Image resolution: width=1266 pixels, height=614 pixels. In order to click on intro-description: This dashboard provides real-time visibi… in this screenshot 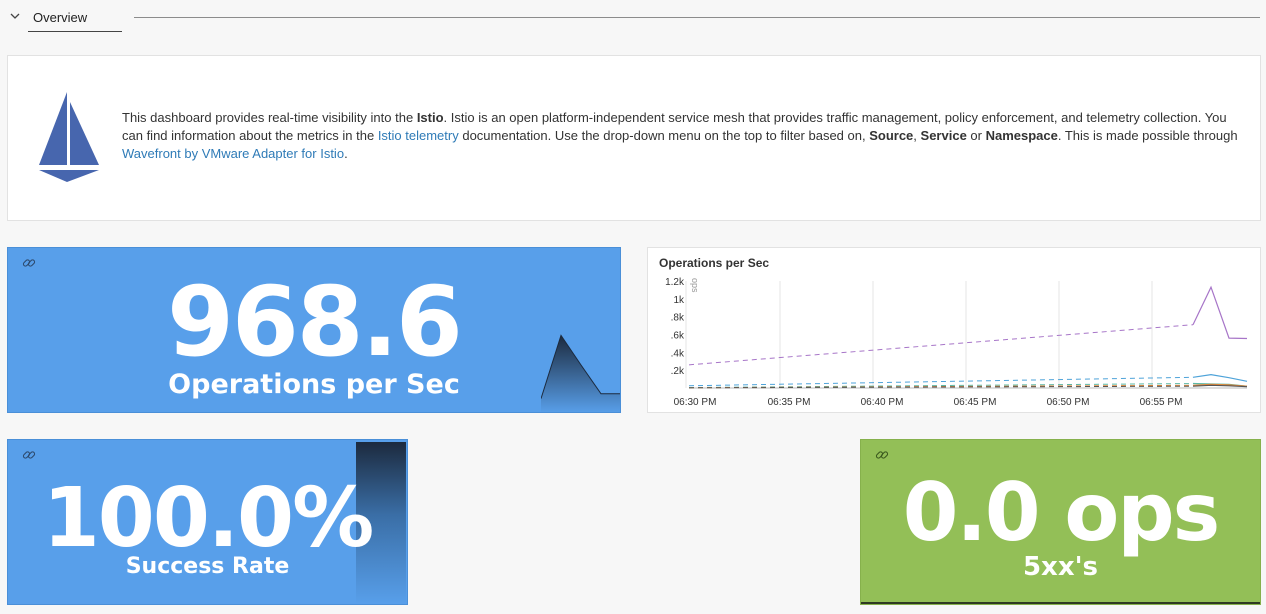, I will do `click(680, 135)`.